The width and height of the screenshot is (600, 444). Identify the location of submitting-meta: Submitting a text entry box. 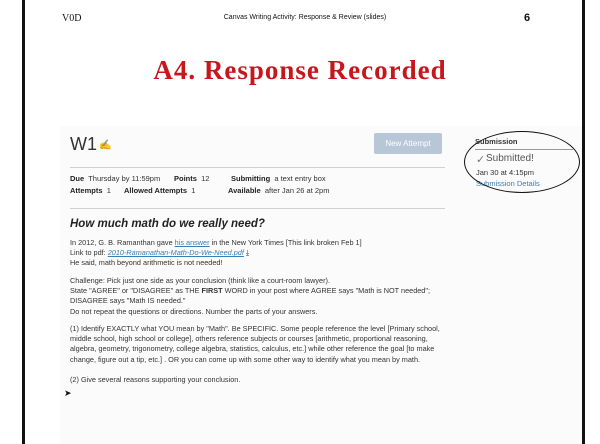
(278, 178).